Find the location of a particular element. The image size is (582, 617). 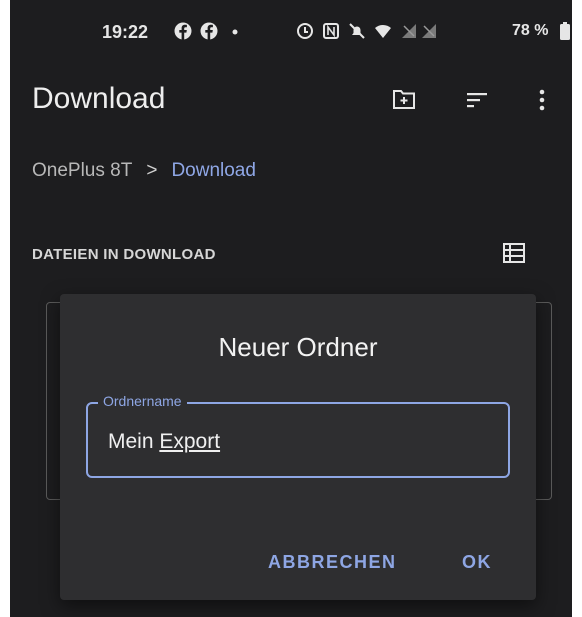

section-header: DATEIEN IN DOWNLOAD is located at coordinates (124, 254).